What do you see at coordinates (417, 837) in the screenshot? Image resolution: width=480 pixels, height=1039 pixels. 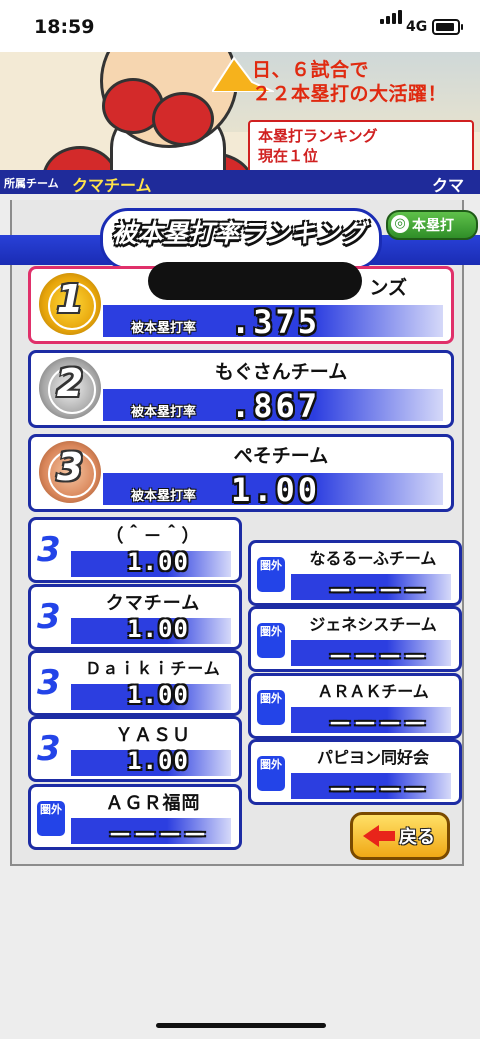 I see `back-label: 戻る` at bounding box center [417, 837].